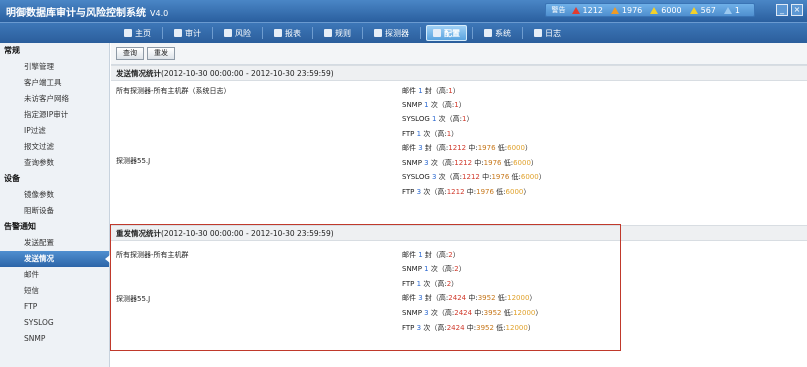 The image size is (807, 367). Describe the element at coordinates (492, 163) in the screenshot. I see `stat-mid-value: 1976` at that location.